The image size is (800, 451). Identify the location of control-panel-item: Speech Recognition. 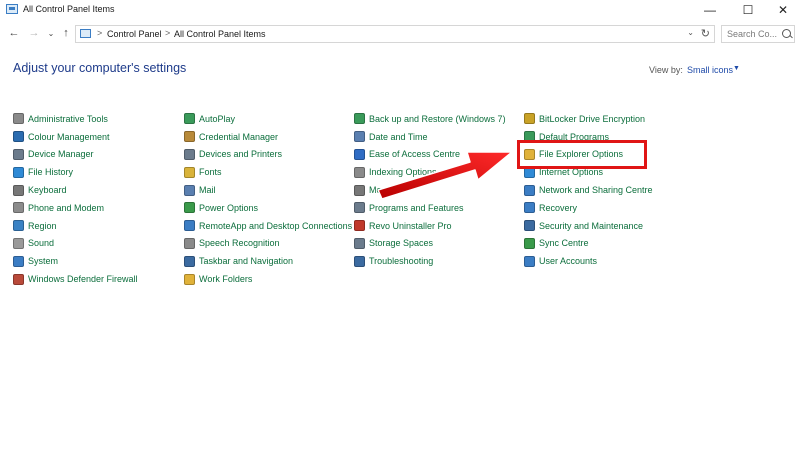
(268, 244).